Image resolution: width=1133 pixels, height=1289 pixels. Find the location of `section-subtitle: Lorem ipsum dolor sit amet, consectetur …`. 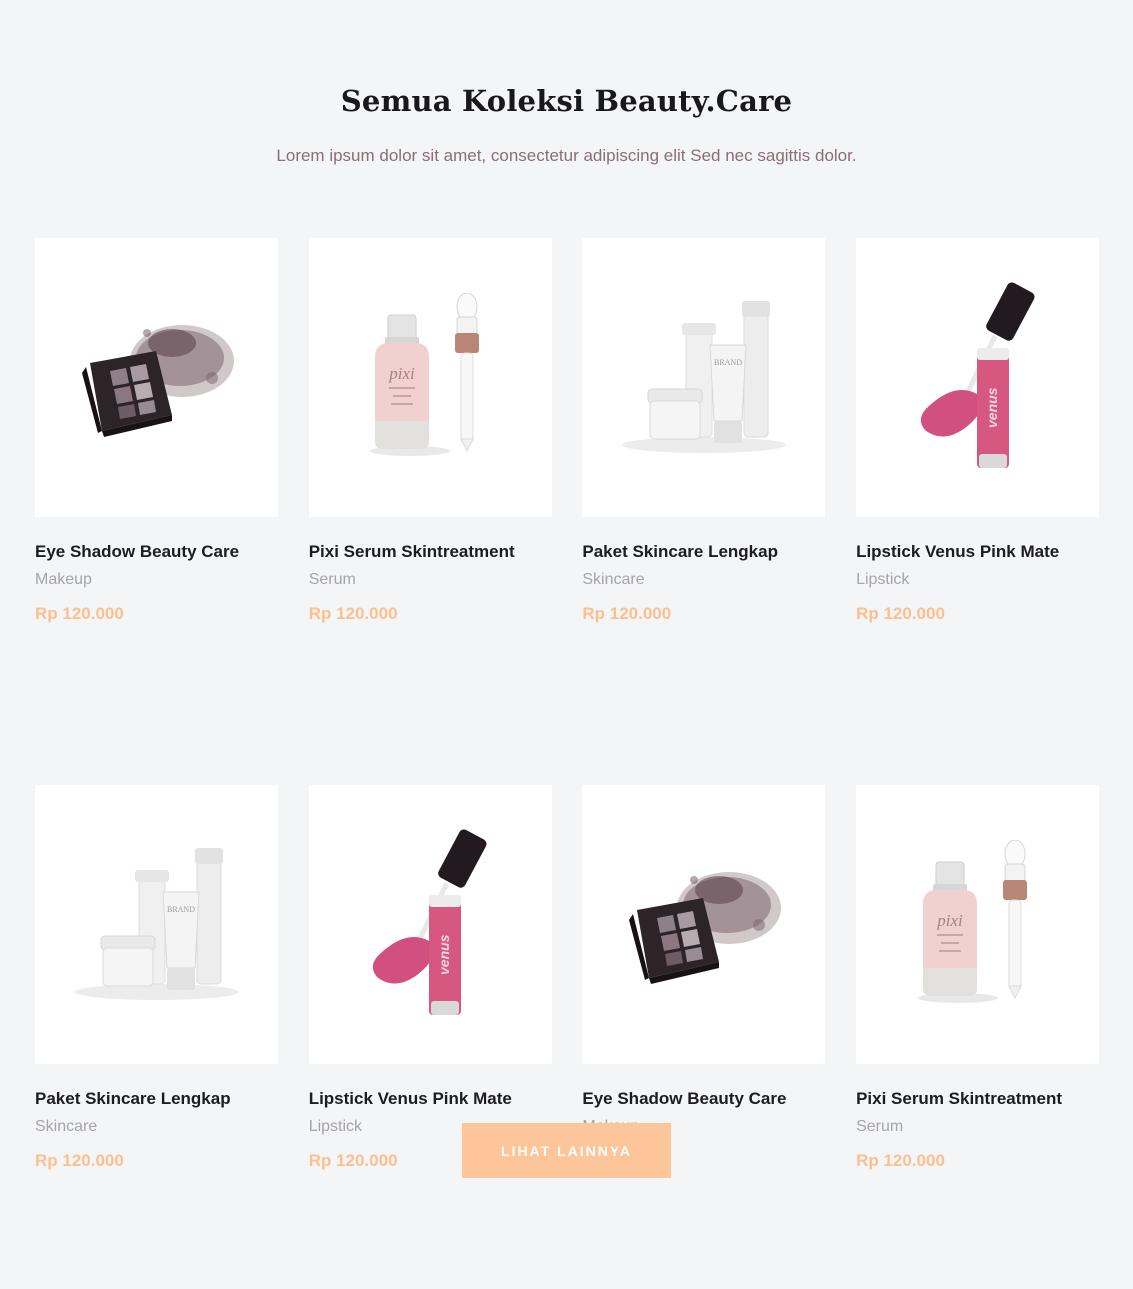

section-subtitle: Lorem ipsum dolor sit amet, consectetur … is located at coordinates (566, 155).